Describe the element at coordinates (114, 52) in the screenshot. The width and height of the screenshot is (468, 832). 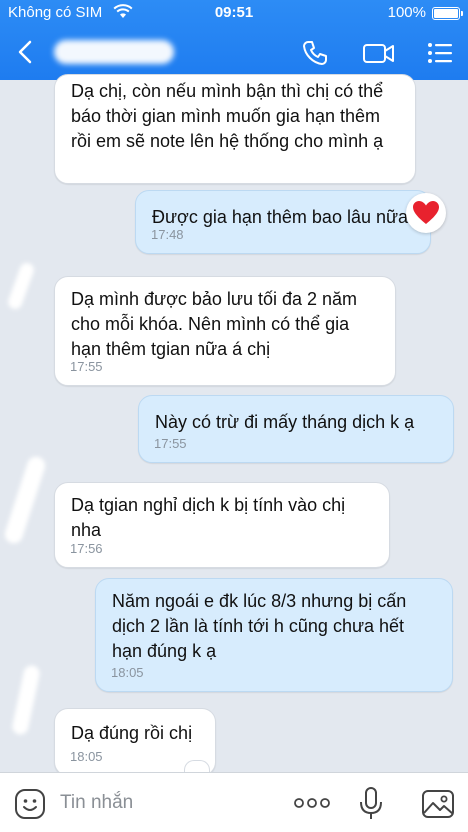
I see `contact-name` at that location.